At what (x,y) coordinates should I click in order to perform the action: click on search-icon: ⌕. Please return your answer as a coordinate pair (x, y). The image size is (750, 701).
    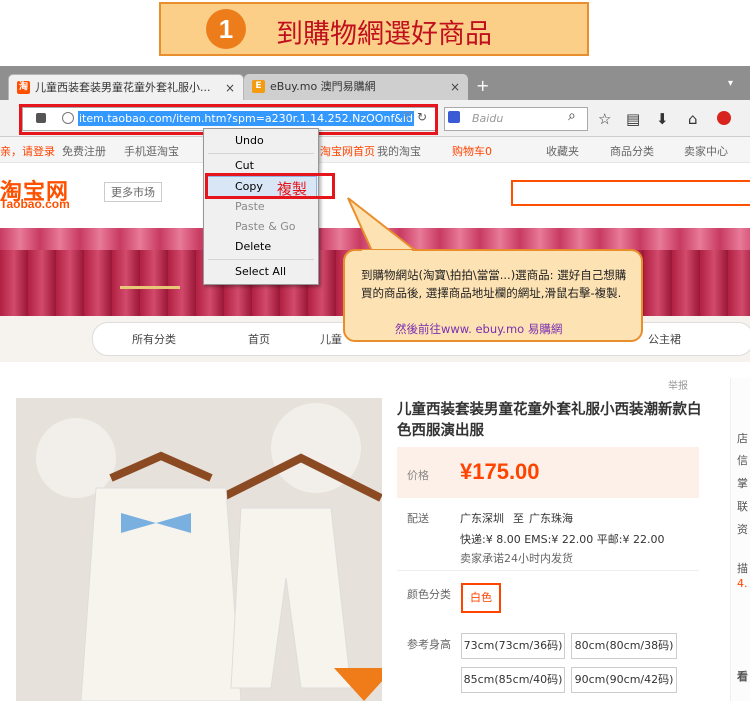
    Looking at the image, I should click on (572, 116).